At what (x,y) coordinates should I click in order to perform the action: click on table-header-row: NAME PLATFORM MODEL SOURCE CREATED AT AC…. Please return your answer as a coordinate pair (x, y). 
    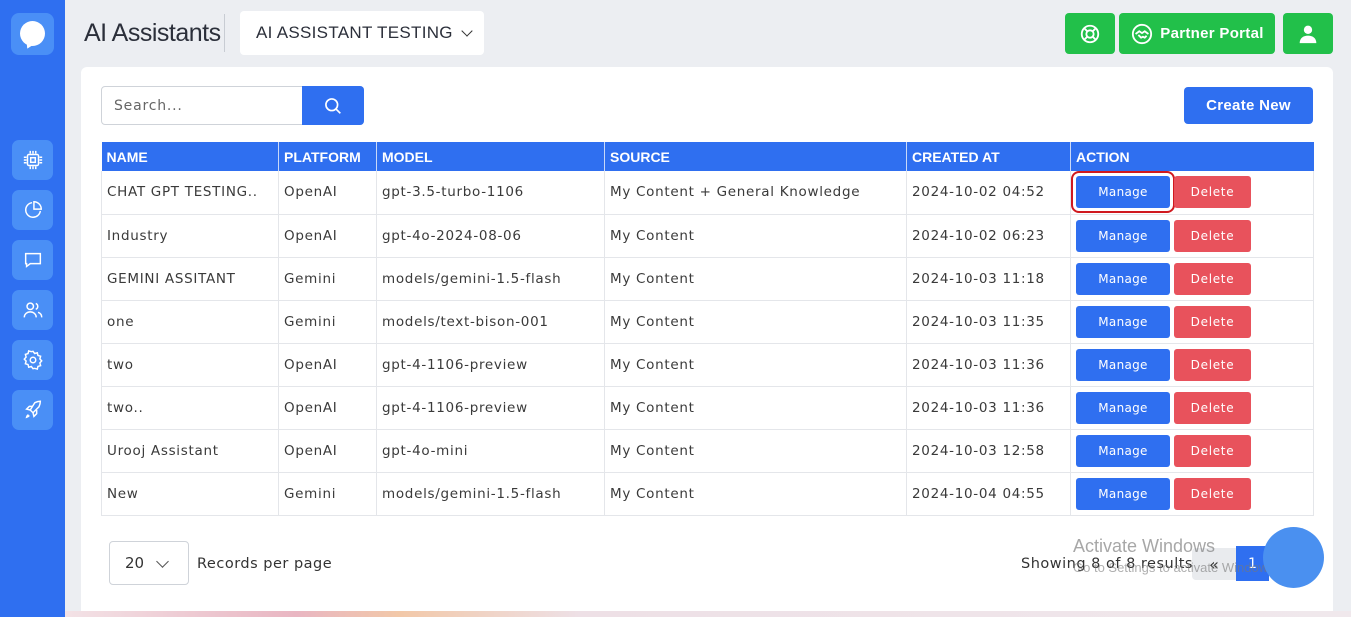
    Looking at the image, I should click on (707, 156).